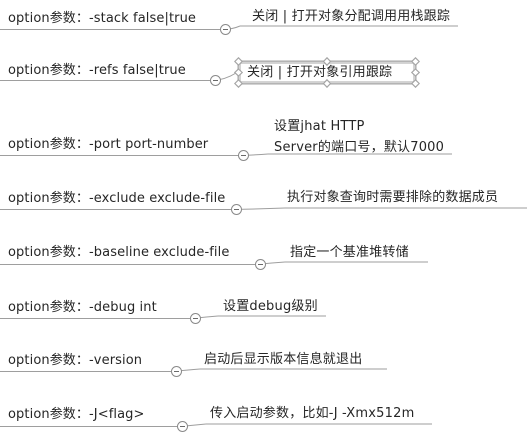 This screenshot has height=432, width=528. What do you see at coordinates (118, 253) in the screenshot?
I see `option-node-baseline: option参数：-baseline exclude-file` at bounding box center [118, 253].